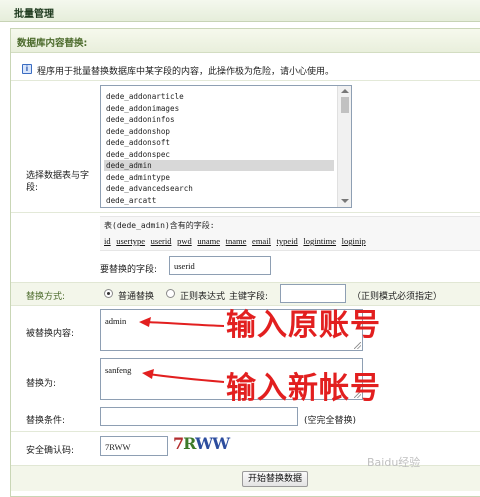  Describe the element at coordinates (221, 177) in the screenshot. I see `table-option: dede_admintype` at that location.